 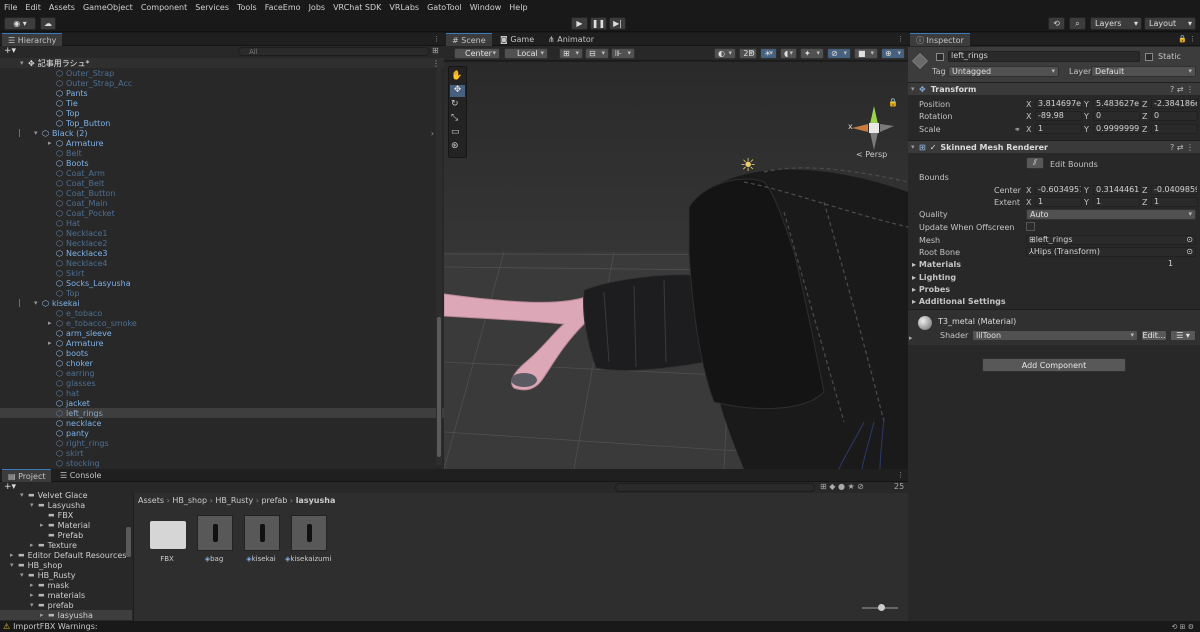 What do you see at coordinates (222, 153) in the screenshot?
I see `hierarchy-row: ⬡ Belt` at bounding box center [222, 153].